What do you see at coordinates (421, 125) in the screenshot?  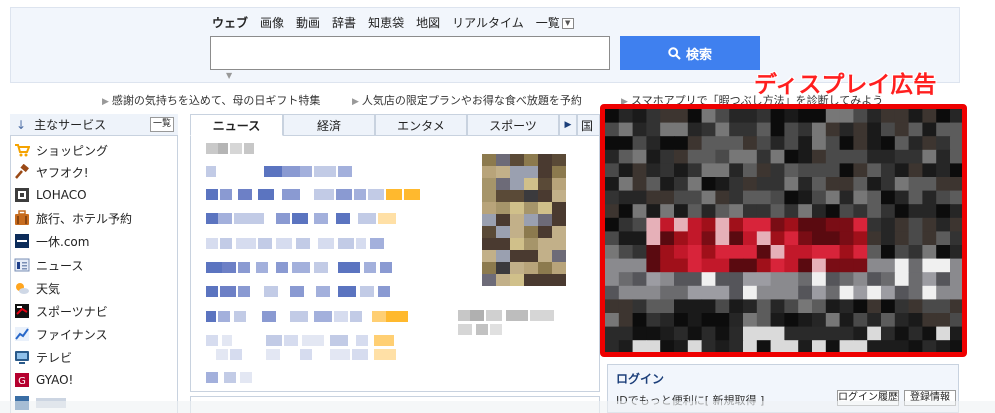 I see `tab-entertainment: エンタメ` at bounding box center [421, 125].